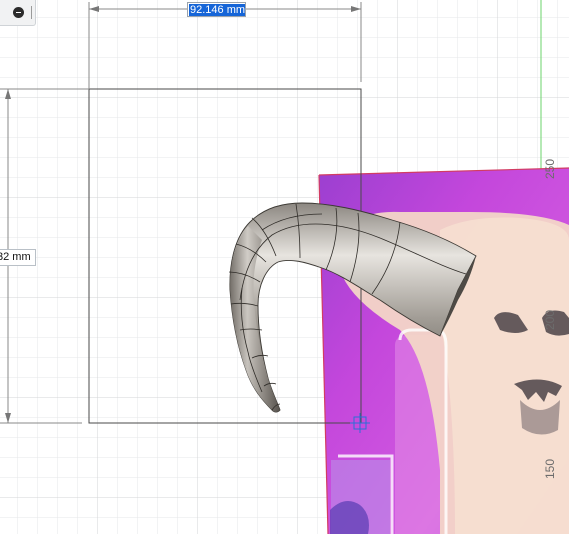 This screenshot has width=569, height=534. I want to click on ruler-tick-150: 150, so click(550, 469).